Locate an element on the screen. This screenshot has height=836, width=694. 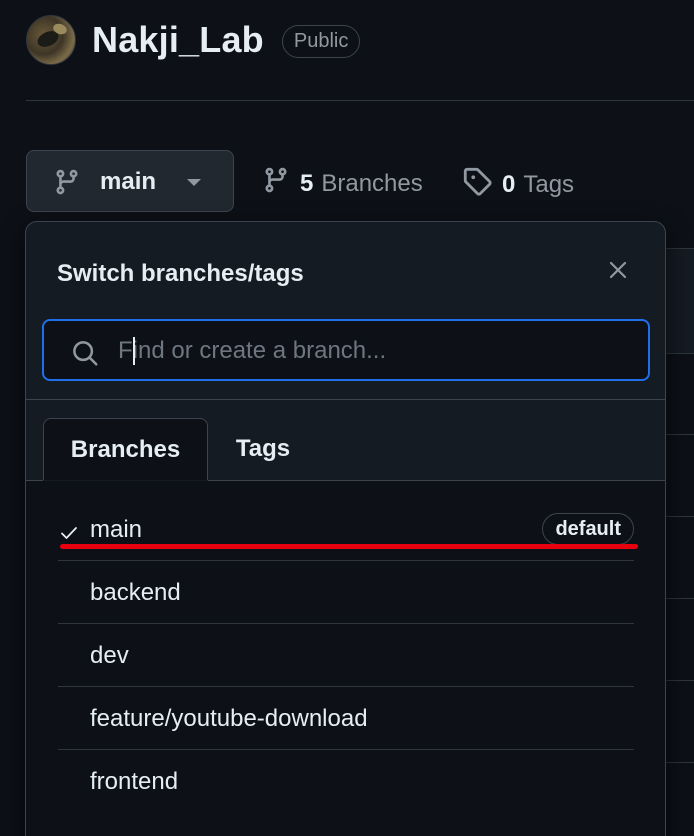
text-cursor is located at coordinates (134, 351).